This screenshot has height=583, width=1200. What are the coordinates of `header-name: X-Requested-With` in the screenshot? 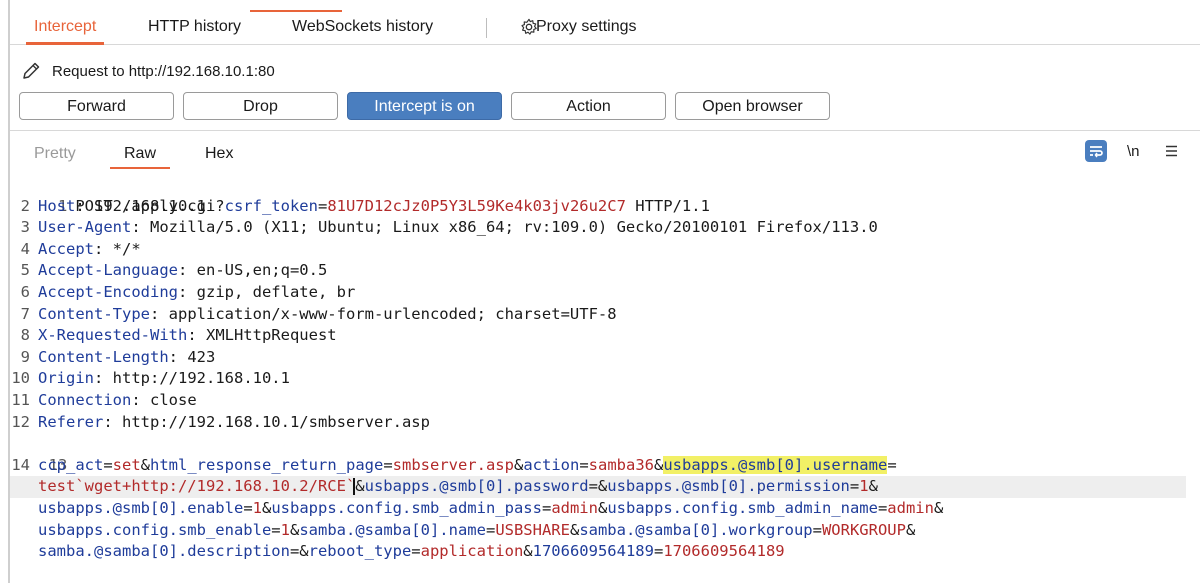 It's located at (113, 335).